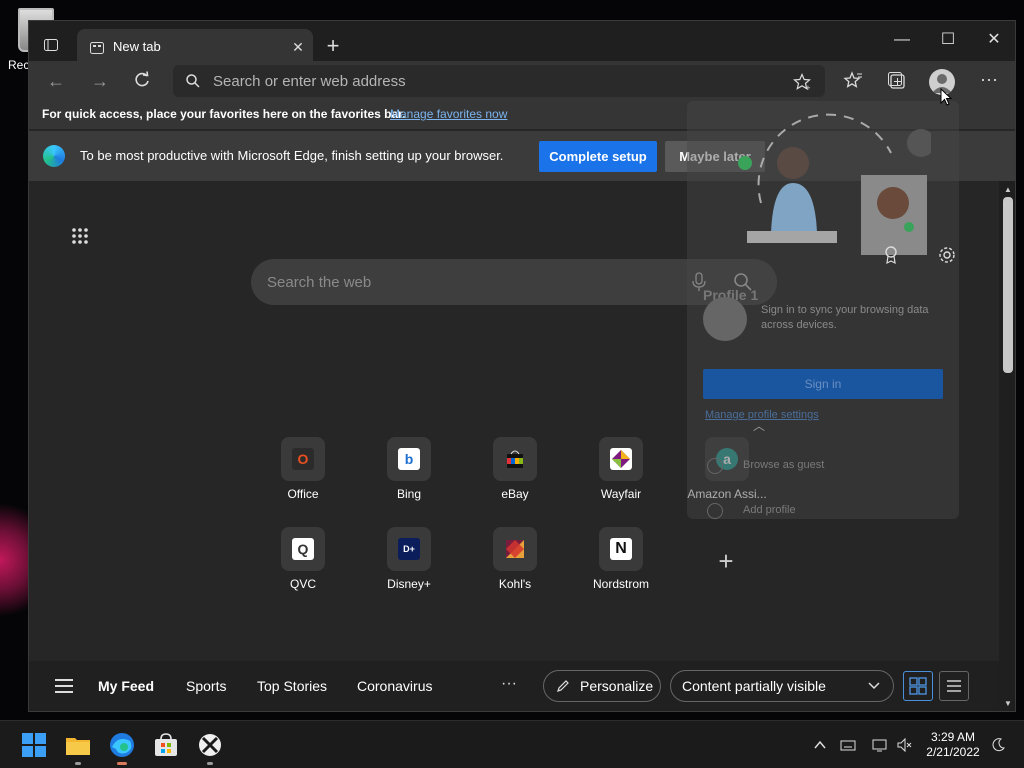 The height and width of the screenshot is (768, 1024). Describe the element at coordinates (948, 40) in the screenshot. I see `maximize-button: ☐` at that location.